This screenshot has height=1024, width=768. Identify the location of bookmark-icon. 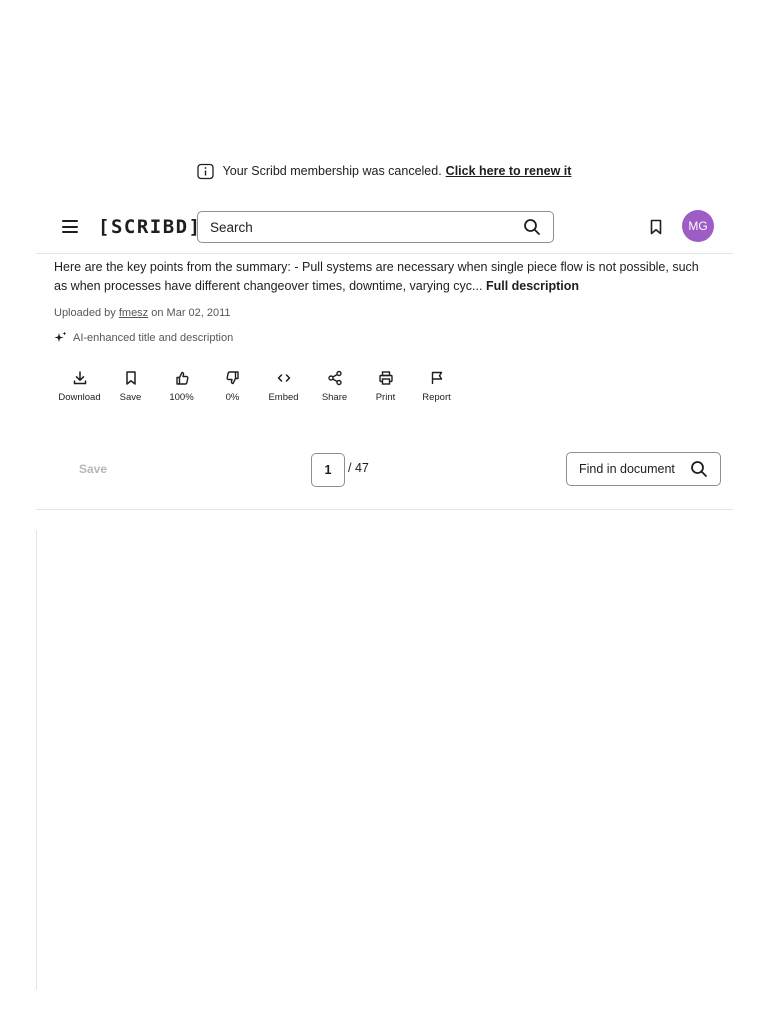
(130, 378).